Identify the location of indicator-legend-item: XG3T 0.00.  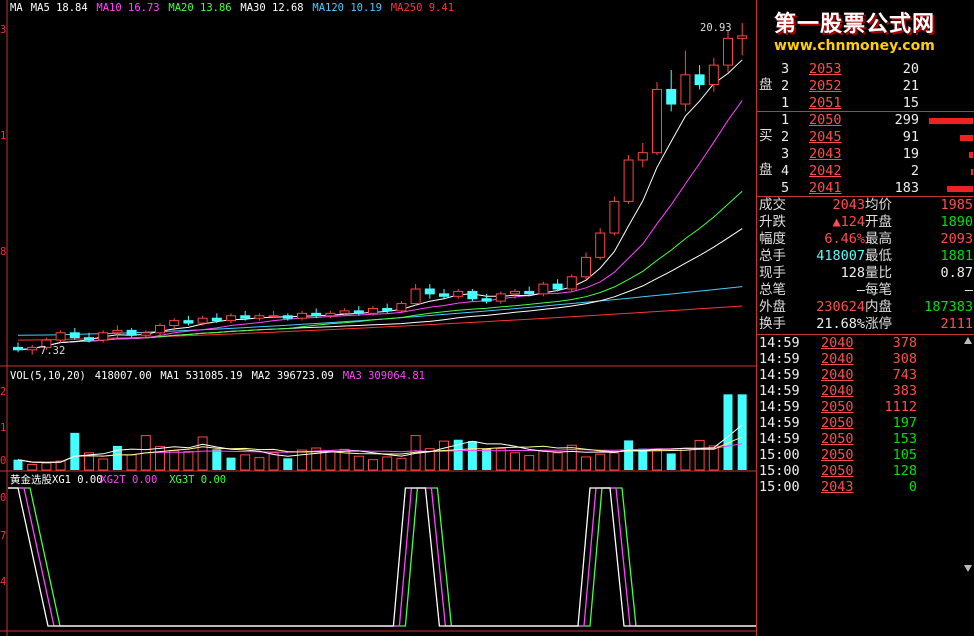
(198, 480).